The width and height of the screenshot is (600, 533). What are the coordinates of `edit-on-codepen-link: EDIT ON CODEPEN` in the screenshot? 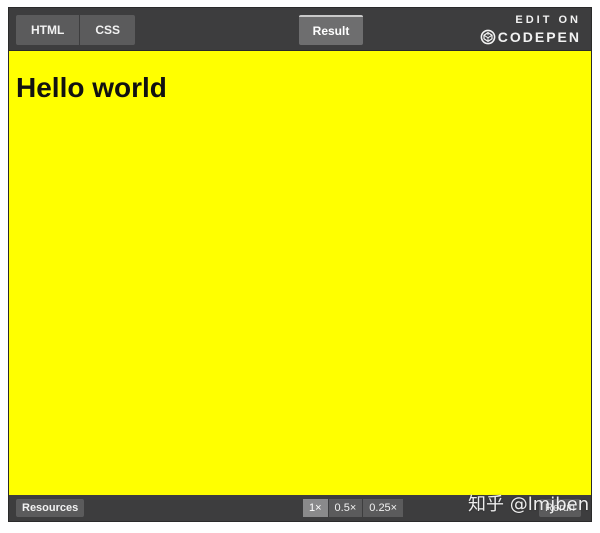 It's located at (530, 29).